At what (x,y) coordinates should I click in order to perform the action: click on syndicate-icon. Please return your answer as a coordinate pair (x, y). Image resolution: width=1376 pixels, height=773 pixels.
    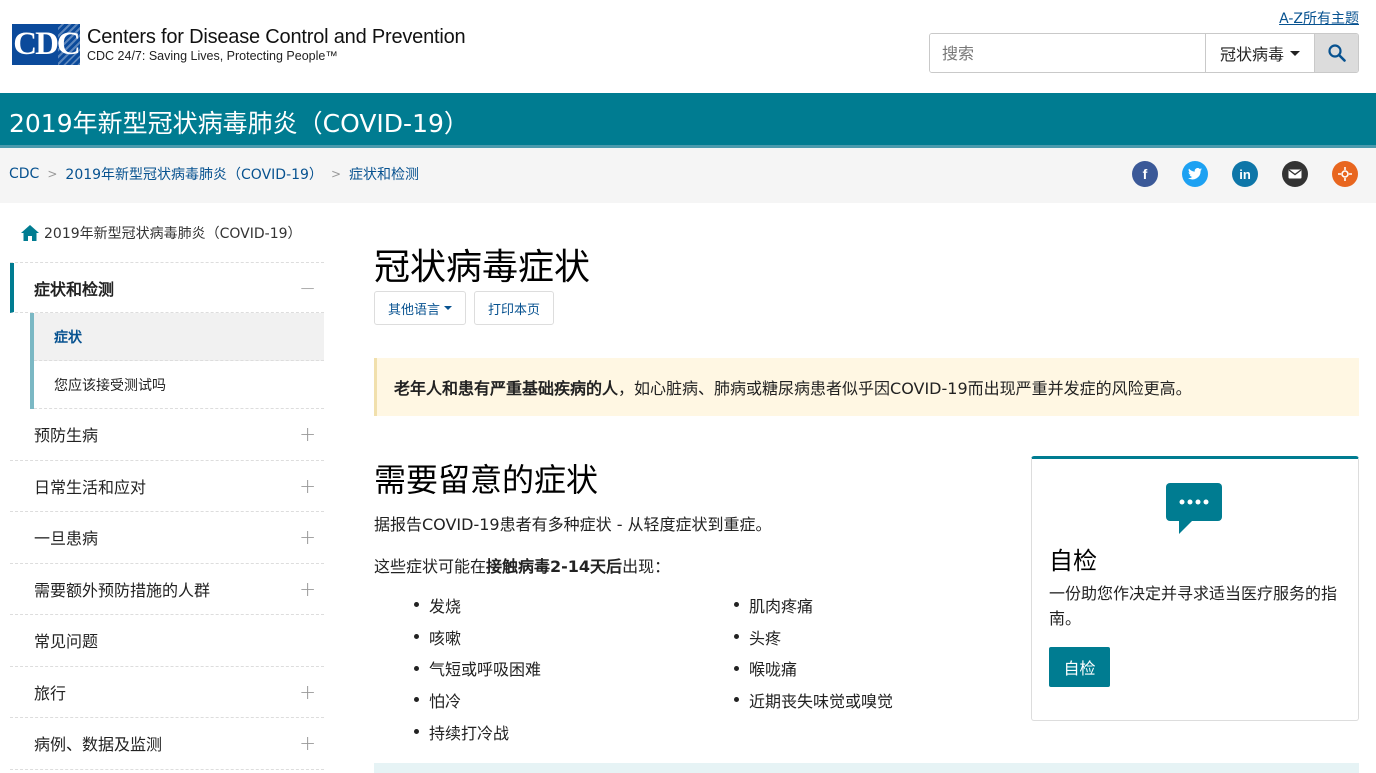
    Looking at the image, I should click on (1345, 174).